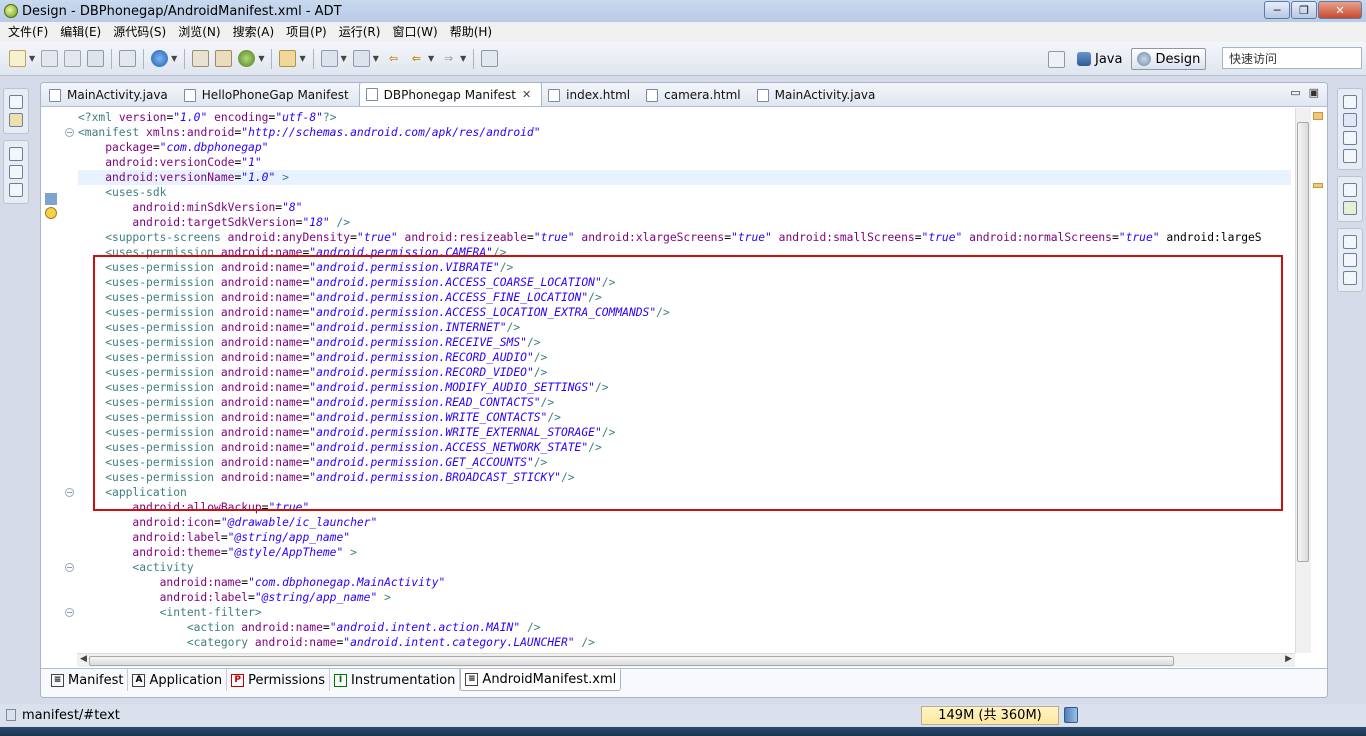  I want to click on scroll-left-icon: ◀, so click(83, 659).